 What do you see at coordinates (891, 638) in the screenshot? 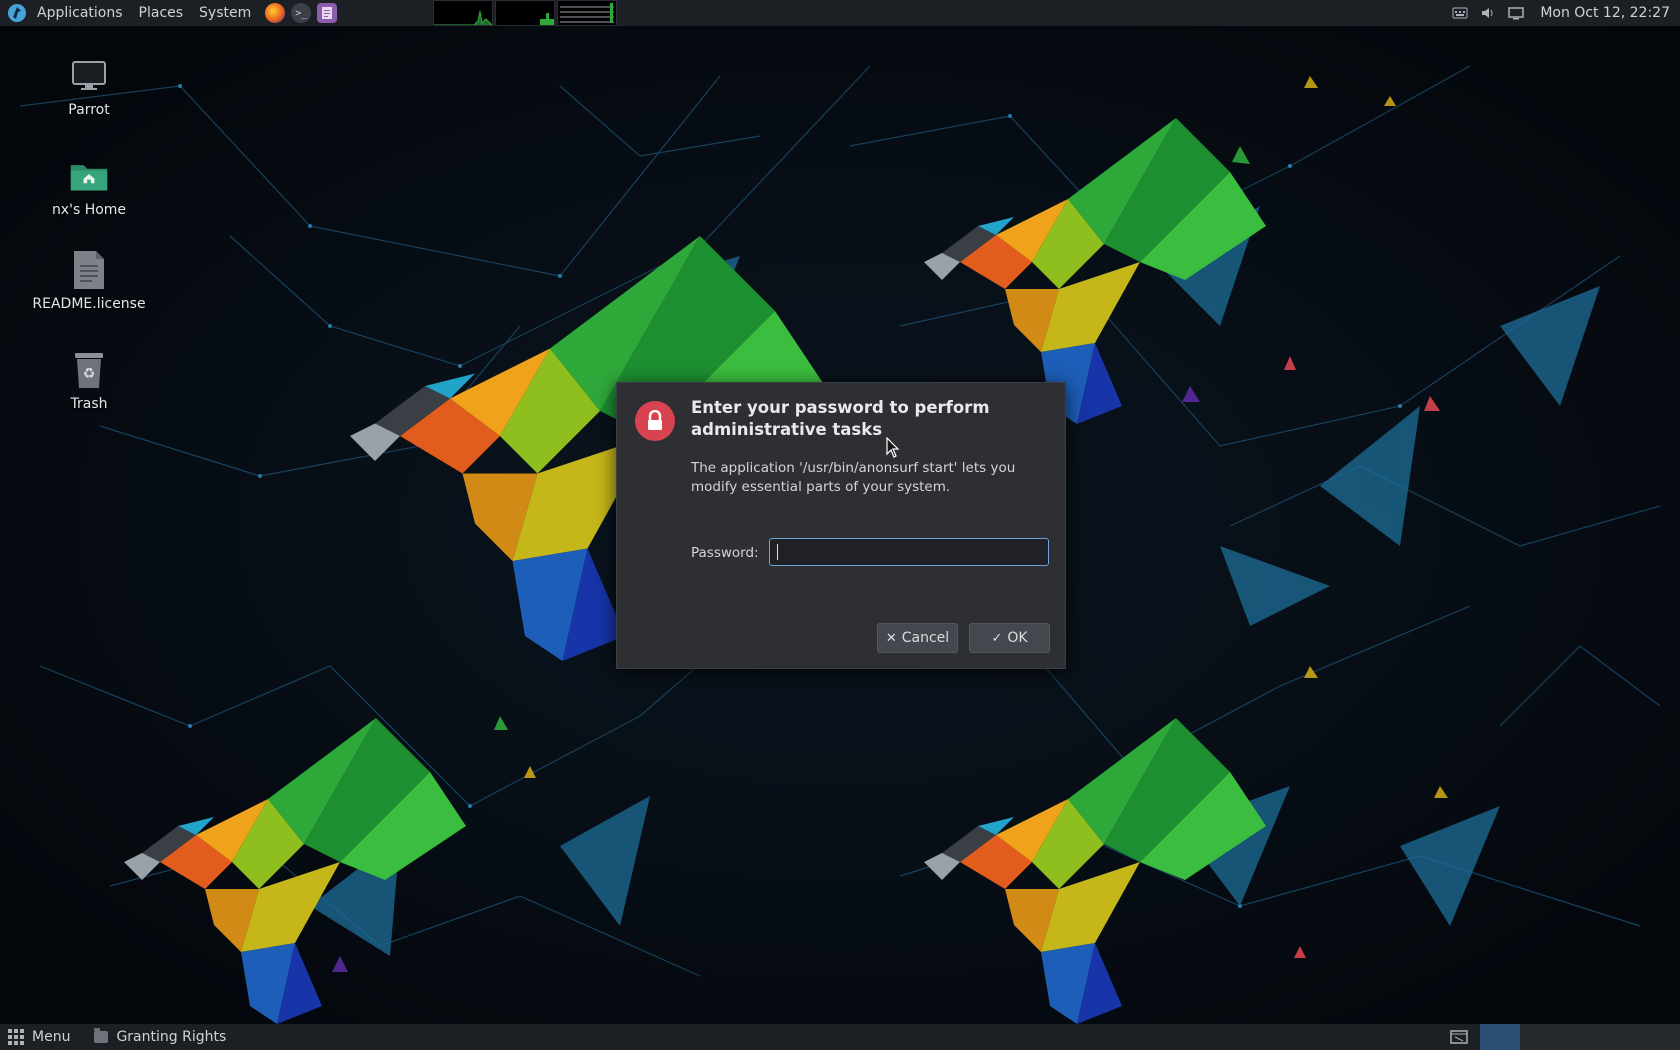
I see `close-icon: ✕` at bounding box center [891, 638].